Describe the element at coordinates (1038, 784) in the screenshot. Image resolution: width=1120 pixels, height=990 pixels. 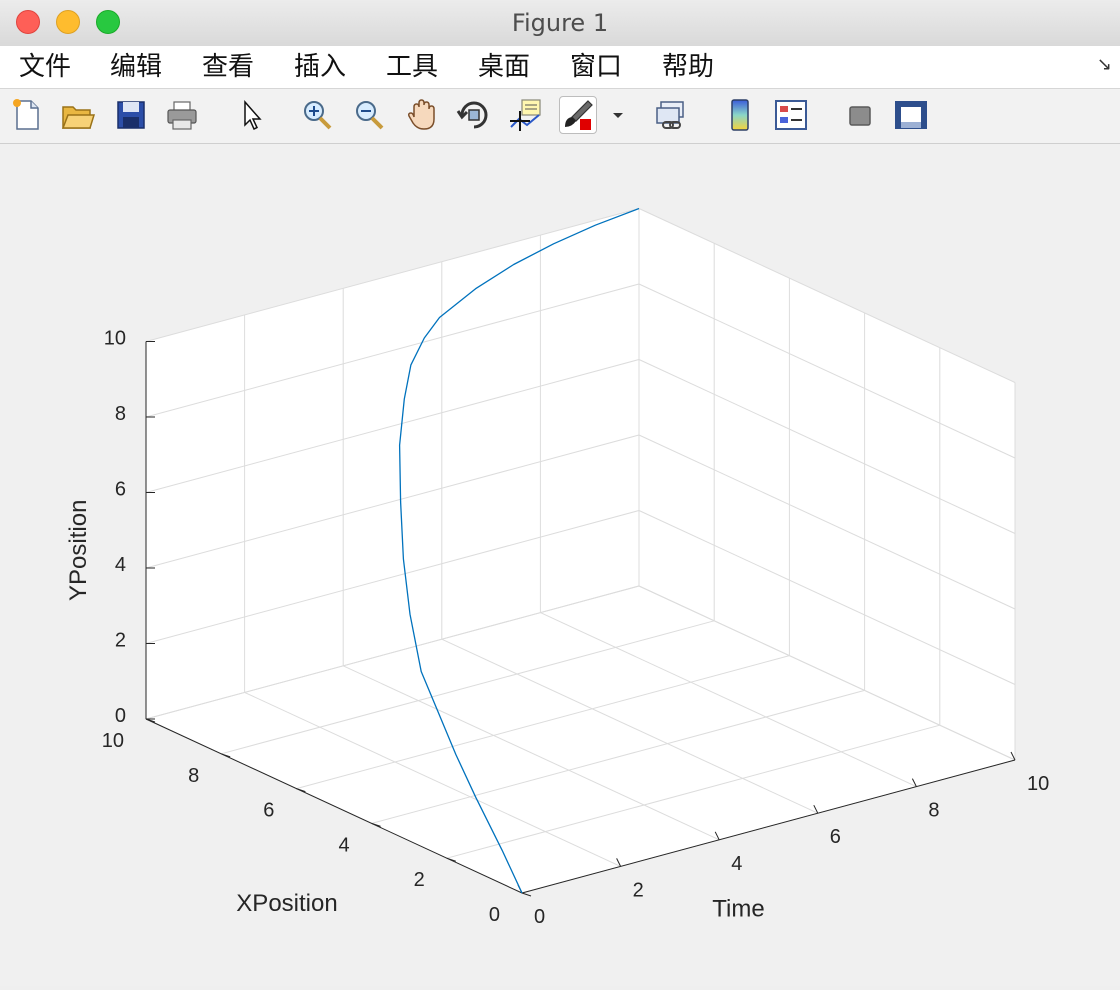
I see `xtick-label: 10` at that location.